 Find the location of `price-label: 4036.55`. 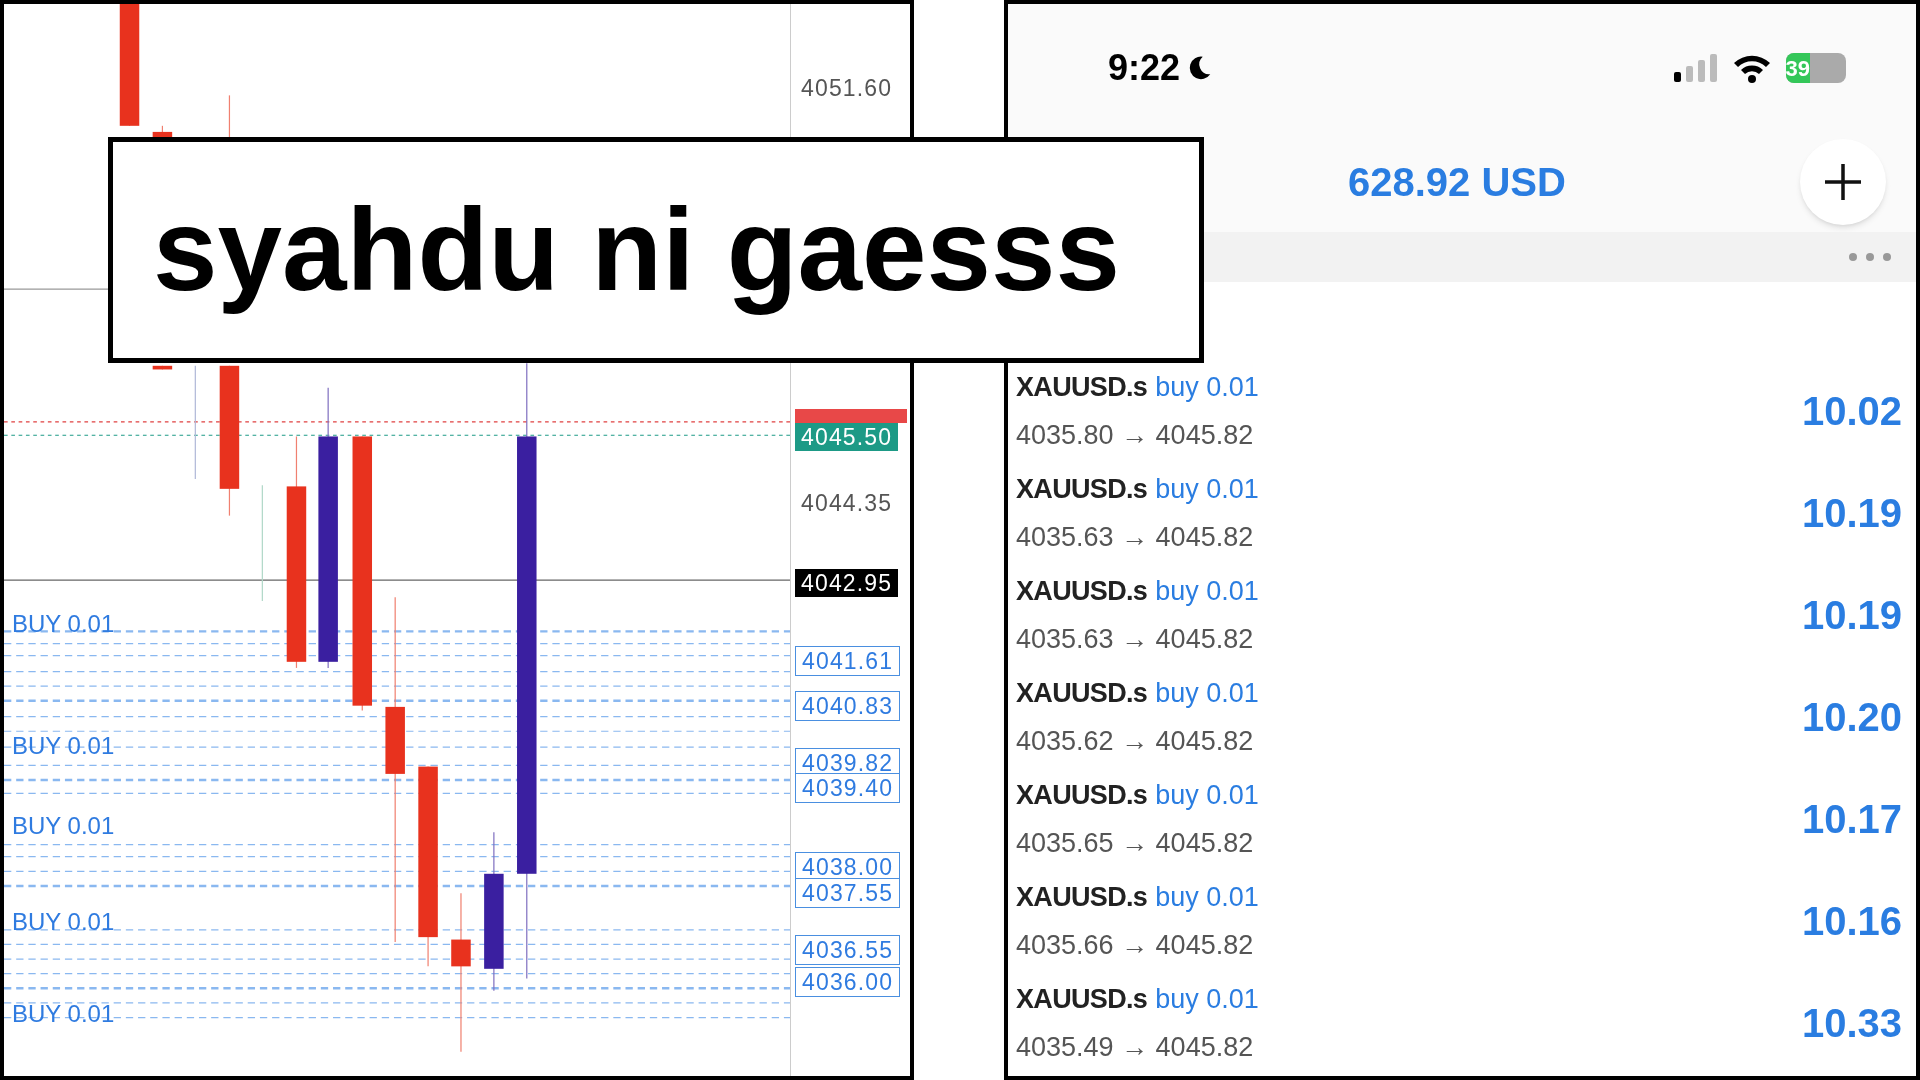

price-label: 4036.55 is located at coordinates (848, 950).